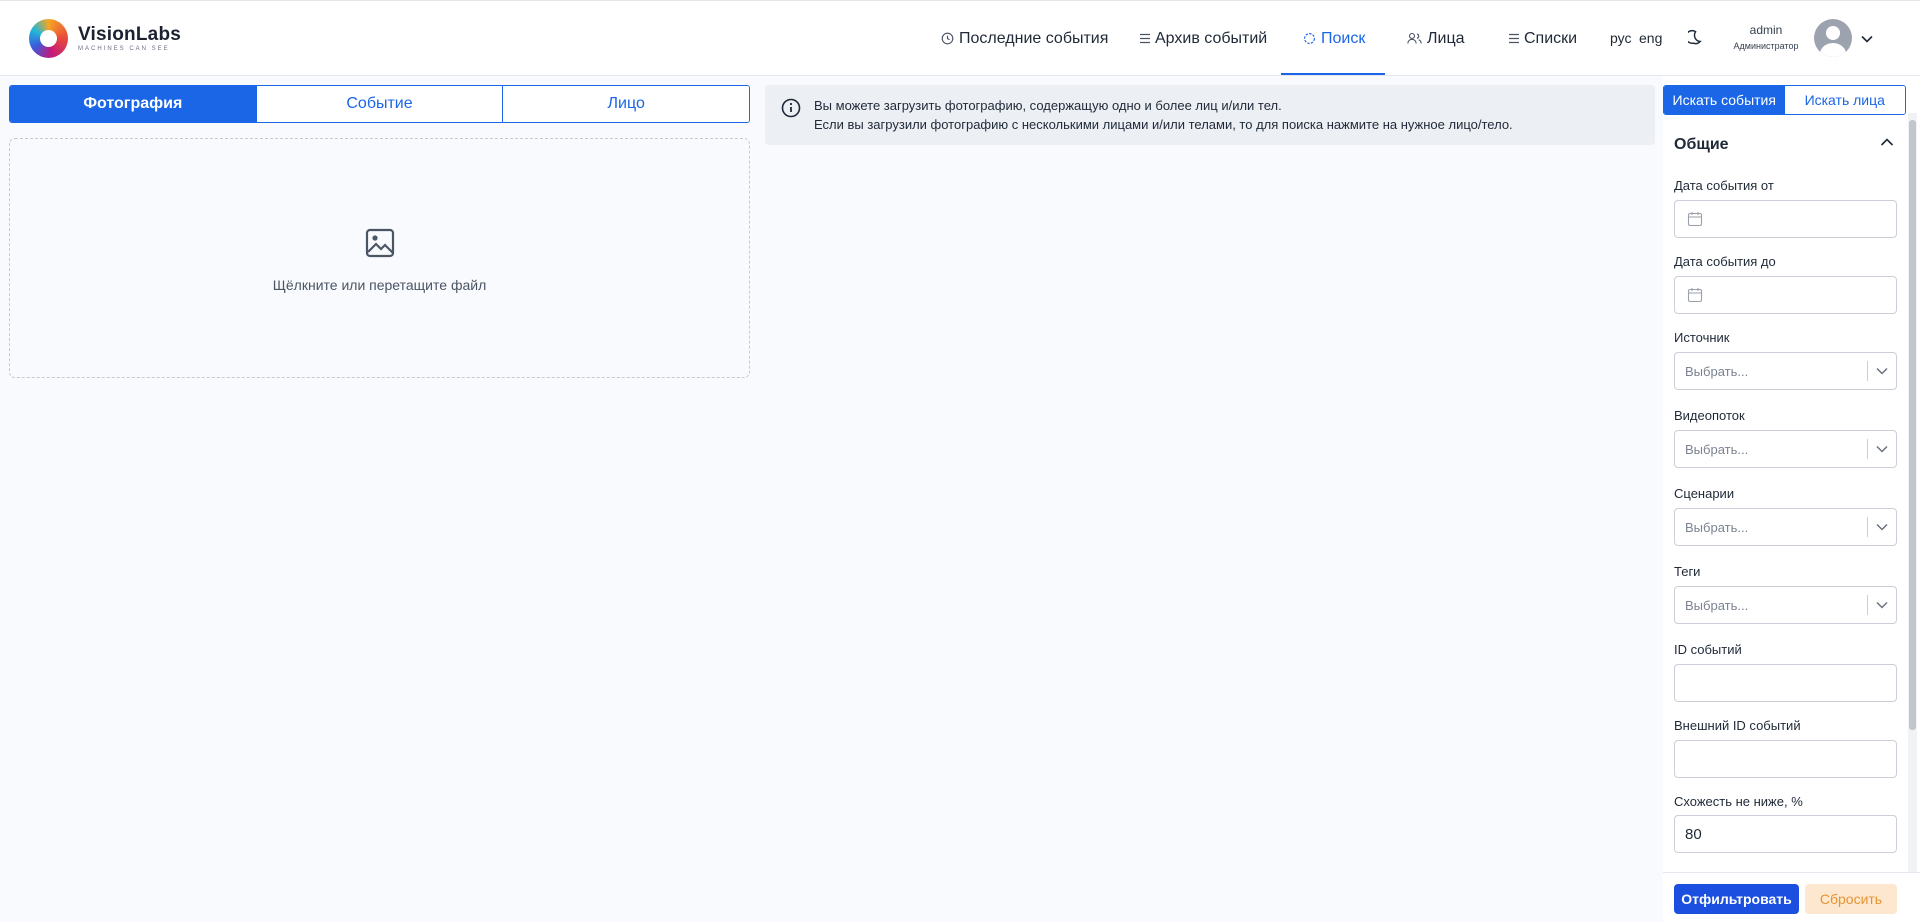  I want to click on filter-button: Отфильтровать, so click(1736, 899).